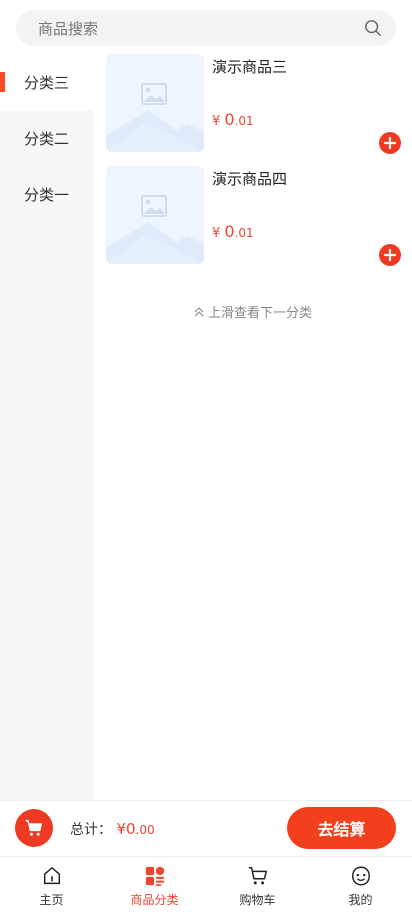 This screenshot has width=412, height=915. I want to click on home-icon, so click(51, 876).